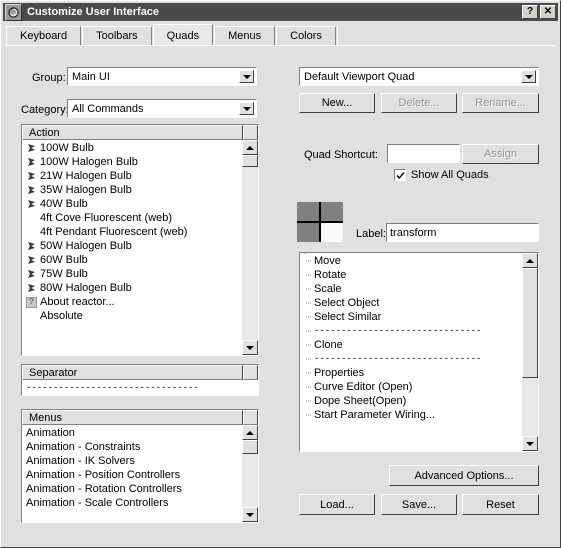 This screenshot has height=548, width=561. I want to click on action-list-item-label: 35W Halogen Bulb, so click(86, 190).